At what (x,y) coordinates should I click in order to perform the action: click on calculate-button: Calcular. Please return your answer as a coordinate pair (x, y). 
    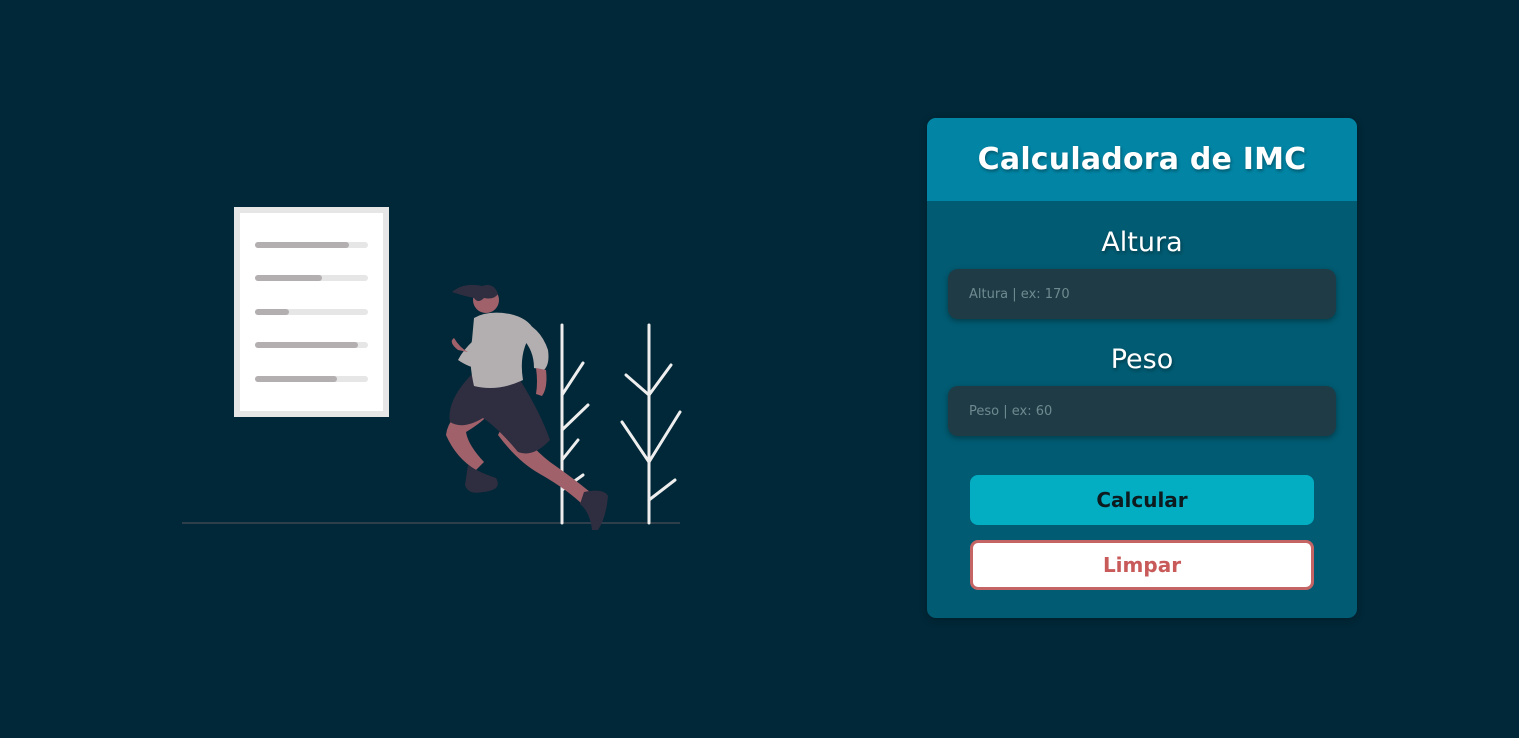
    Looking at the image, I should click on (1142, 500).